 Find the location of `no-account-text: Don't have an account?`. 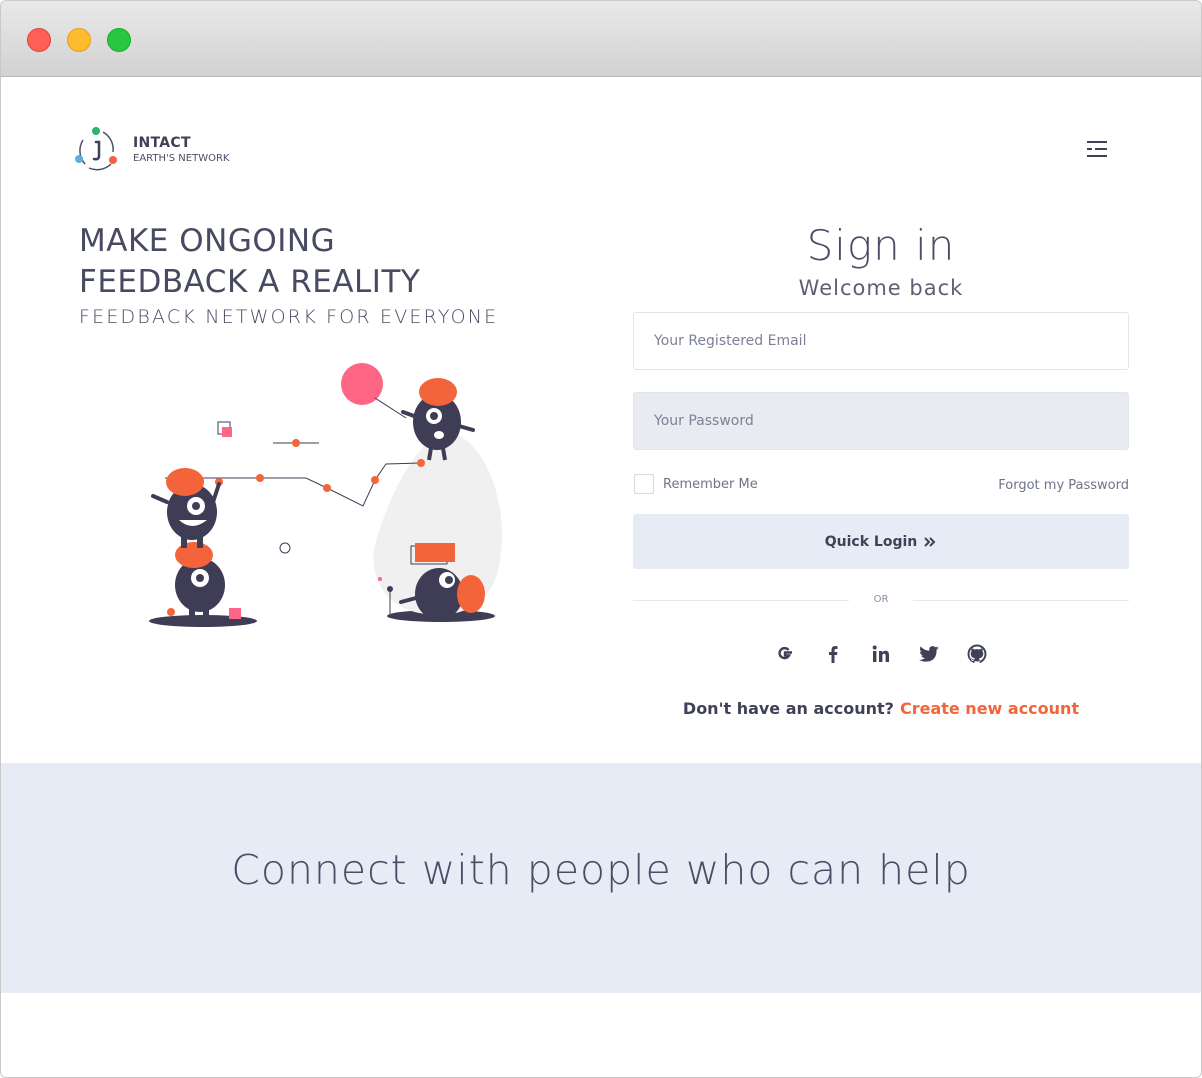

no-account-text: Don't have an account? is located at coordinates (788, 708).